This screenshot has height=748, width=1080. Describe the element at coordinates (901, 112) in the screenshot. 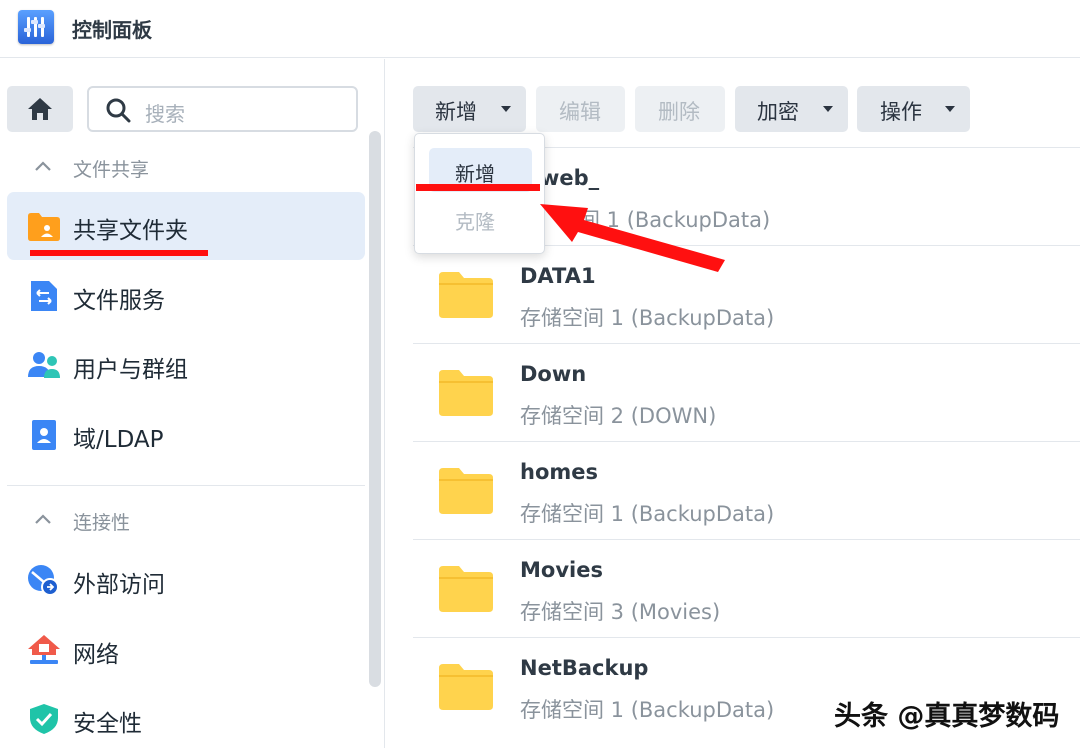

I see `action-label: 操作` at that location.